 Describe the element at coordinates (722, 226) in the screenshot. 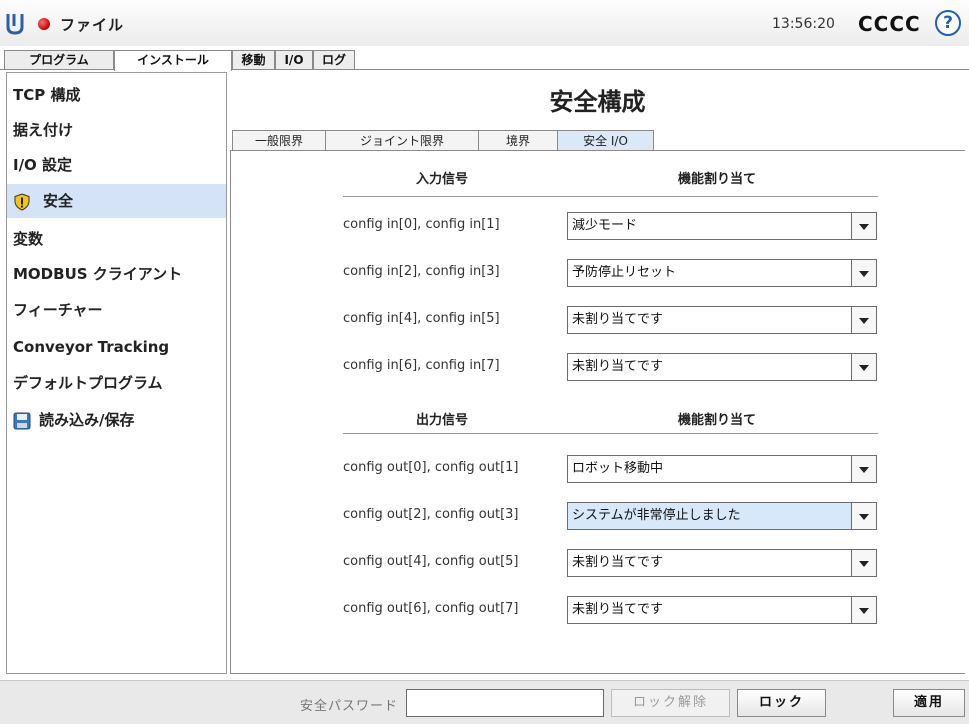

I see `input-function-select: 減少モード` at that location.